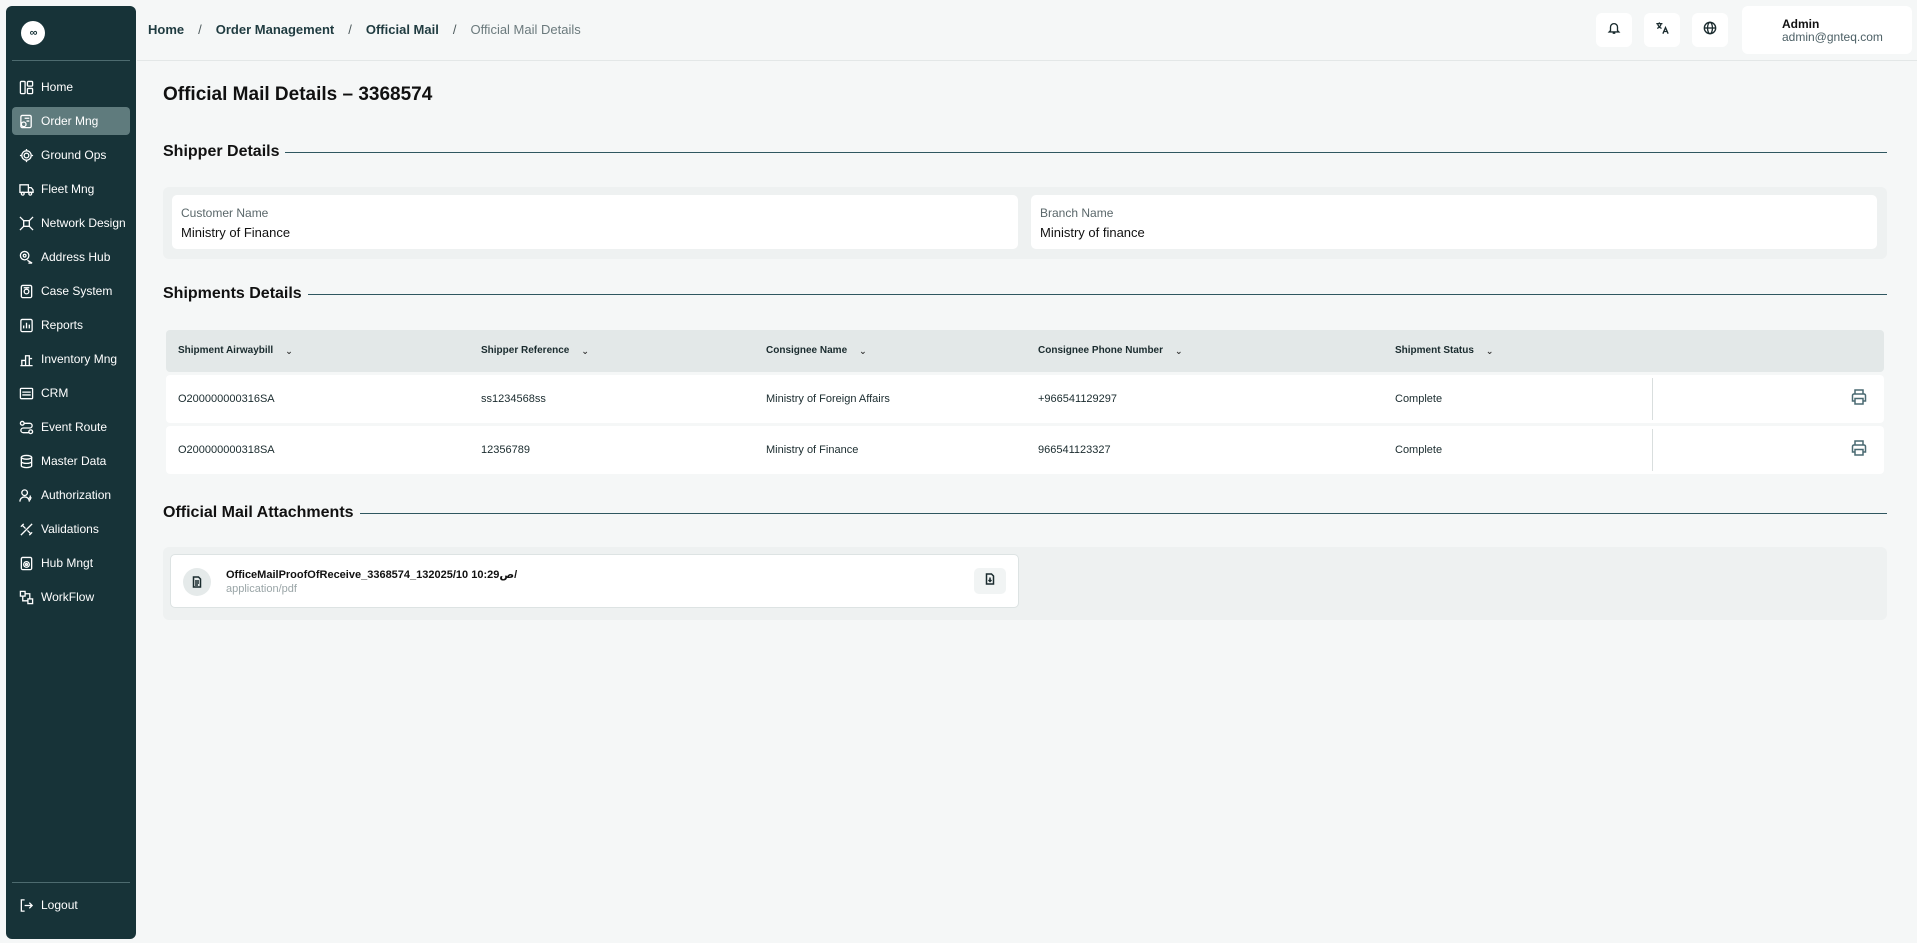 This screenshot has width=1917, height=943. I want to click on network-icon, so click(26, 223).